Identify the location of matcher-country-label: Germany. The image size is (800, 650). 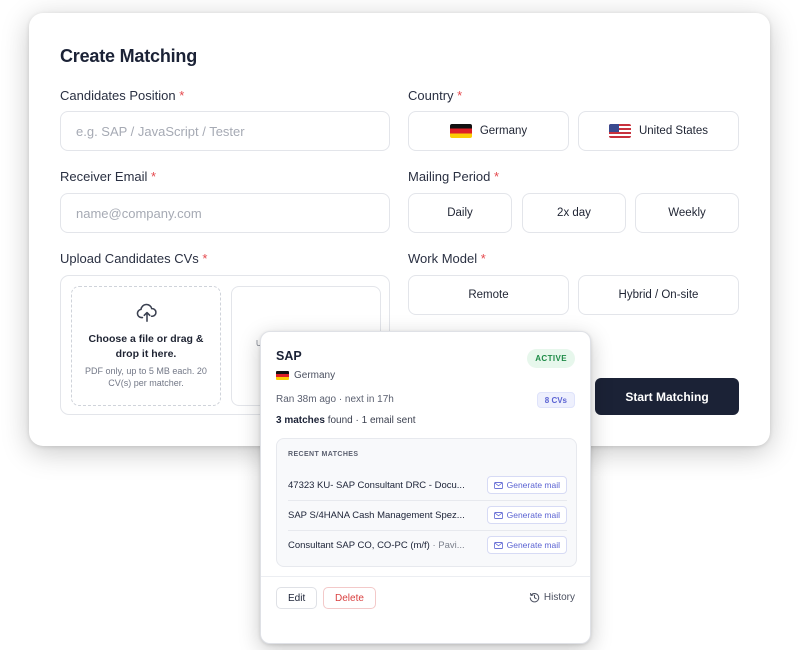
(315, 375).